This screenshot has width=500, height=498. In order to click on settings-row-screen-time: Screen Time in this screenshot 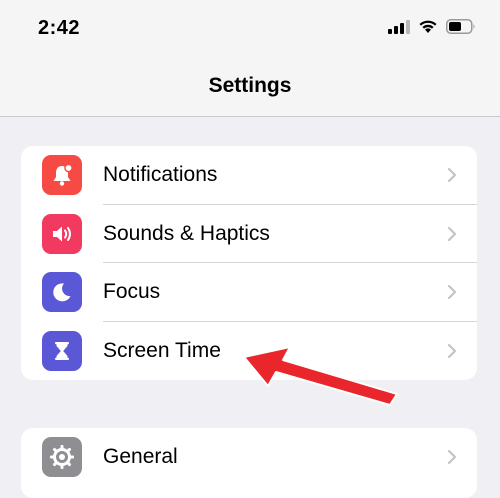, I will do `click(249, 351)`.